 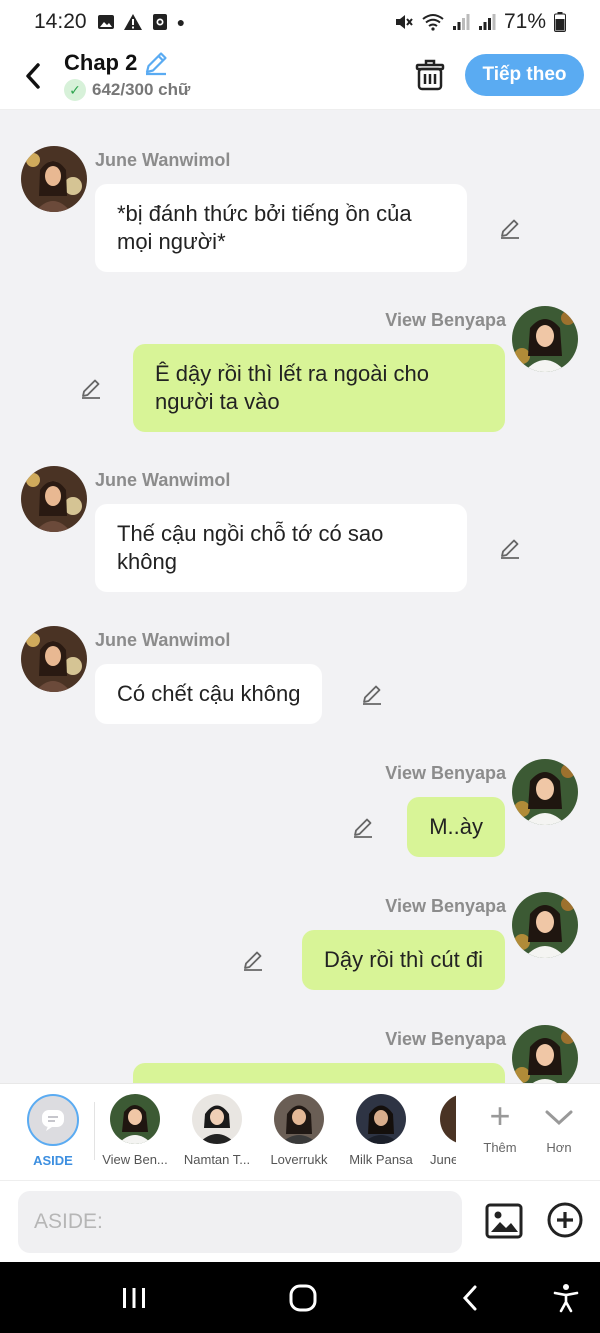 What do you see at coordinates (209, 694) in the screenshot?
I see `message-bubble: Có chết cậu không` at bounding box center [209, 694].